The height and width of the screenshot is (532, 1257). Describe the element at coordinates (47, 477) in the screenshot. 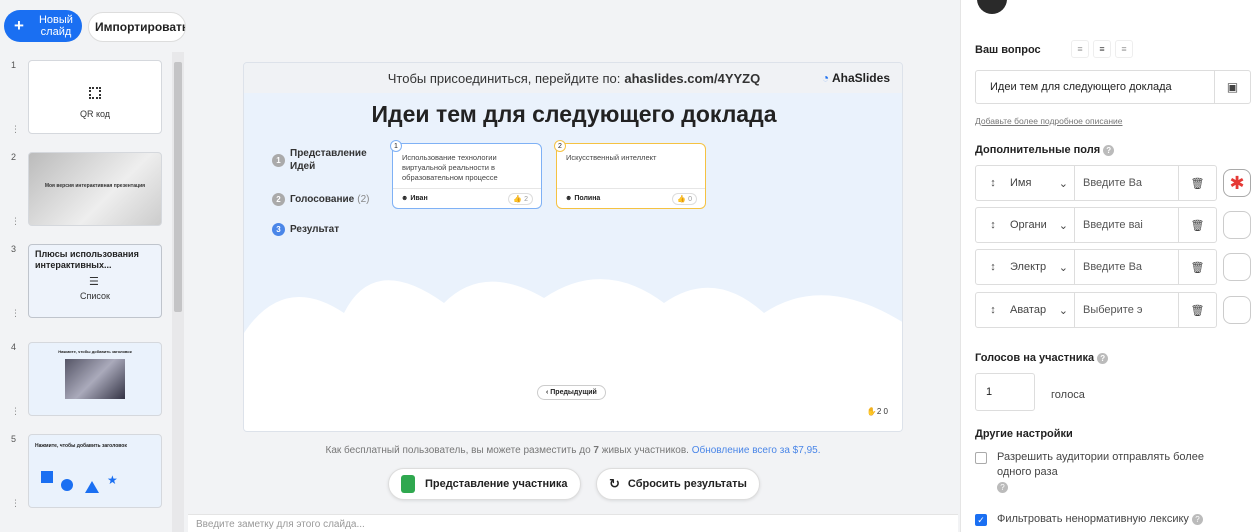

I see `square-shape` at that location.